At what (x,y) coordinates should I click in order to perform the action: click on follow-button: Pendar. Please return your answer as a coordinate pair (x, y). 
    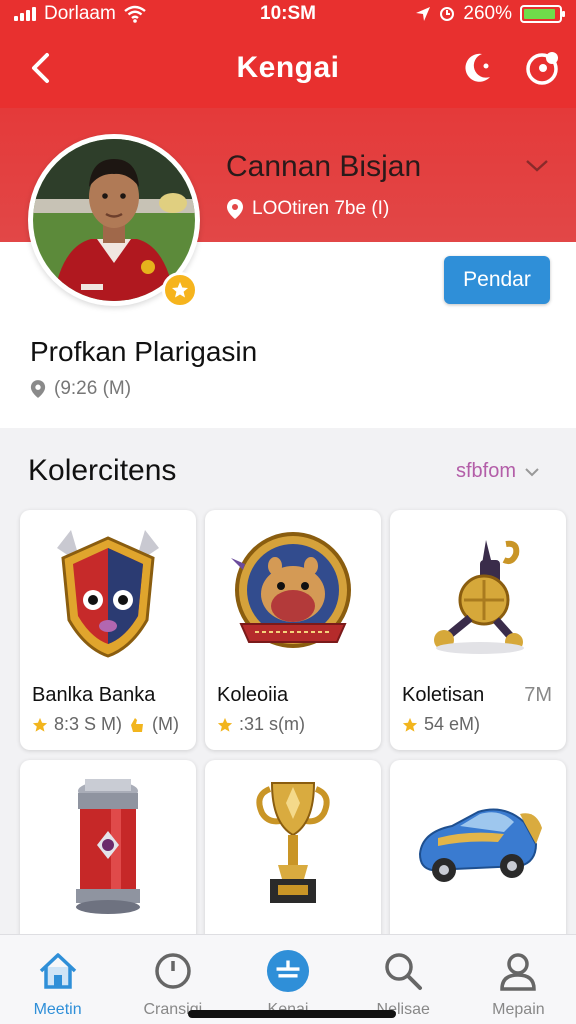
    Looking at the image, I should click on (497, 280).